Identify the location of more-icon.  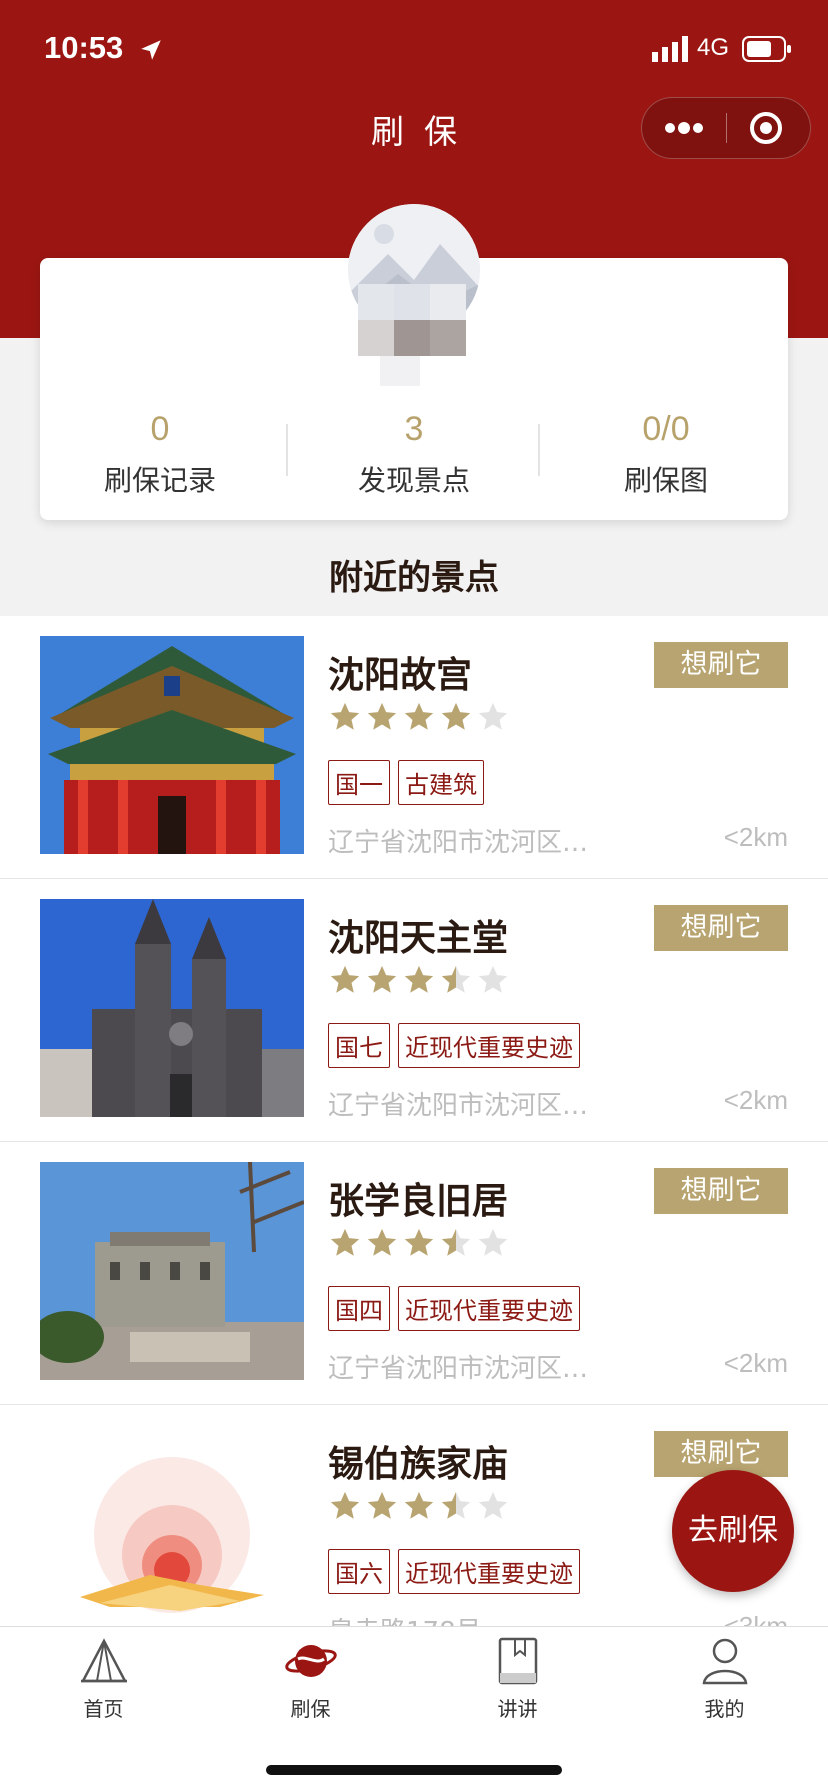
(684, 128).